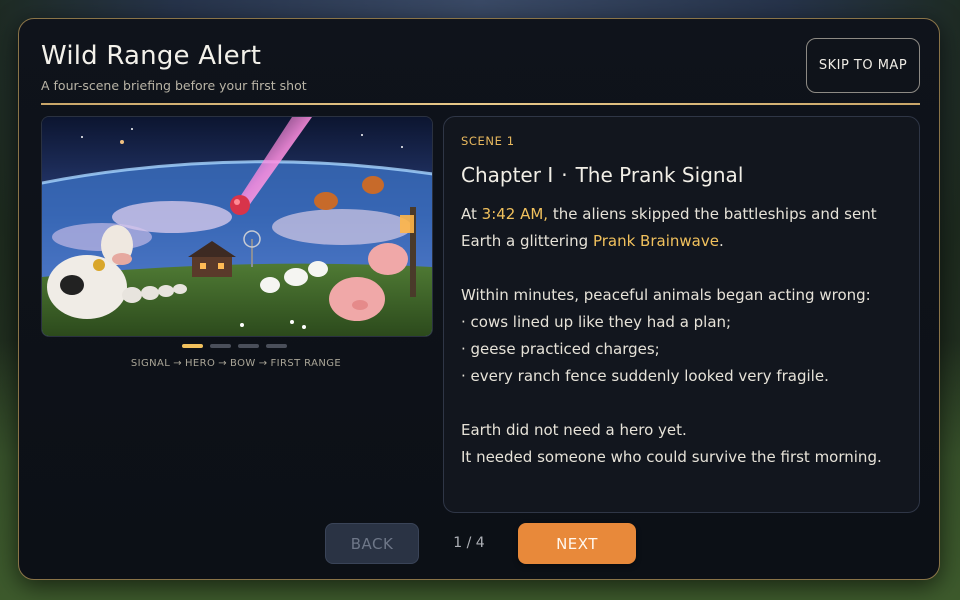 This screenshot has height=600, width=960. What do you see at coordinates (469, 543) in the screenshot?
I see `page-counter: 1 / 4` at bounding box center [469, 543].